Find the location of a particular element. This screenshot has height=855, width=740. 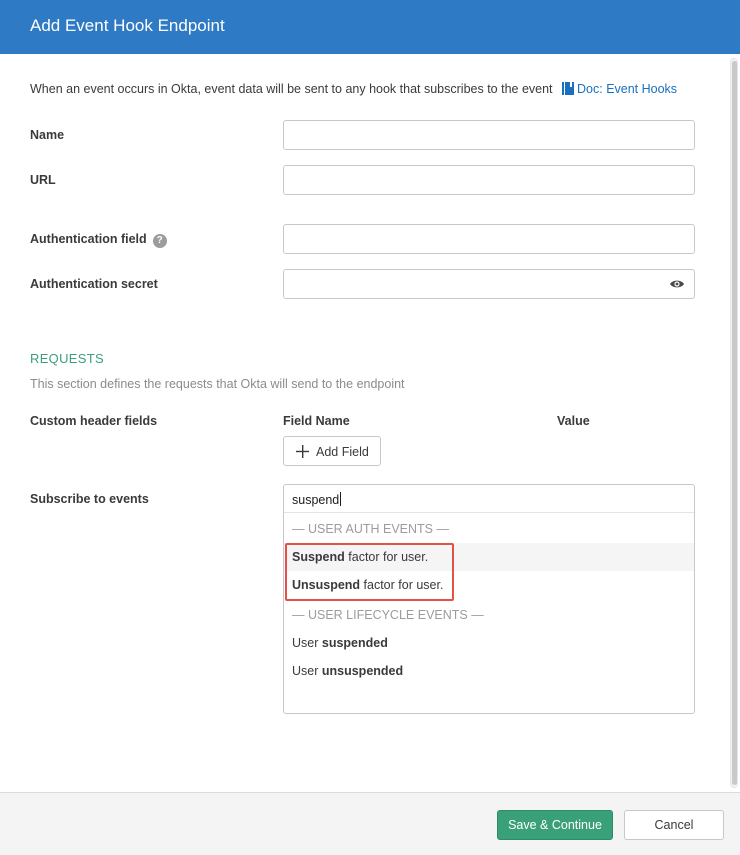

group-header-user-auth: — USER AUTH EVENTS — is located at coordinates (370, 529).